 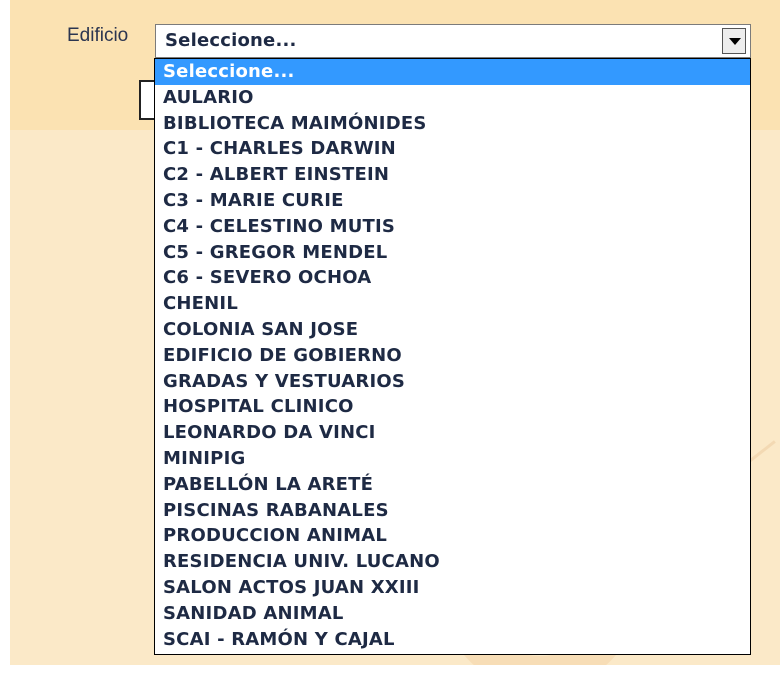 I want to click on dropdown-option: EDIFICIO DE GOBIERNO, so click(x=452, y=356).